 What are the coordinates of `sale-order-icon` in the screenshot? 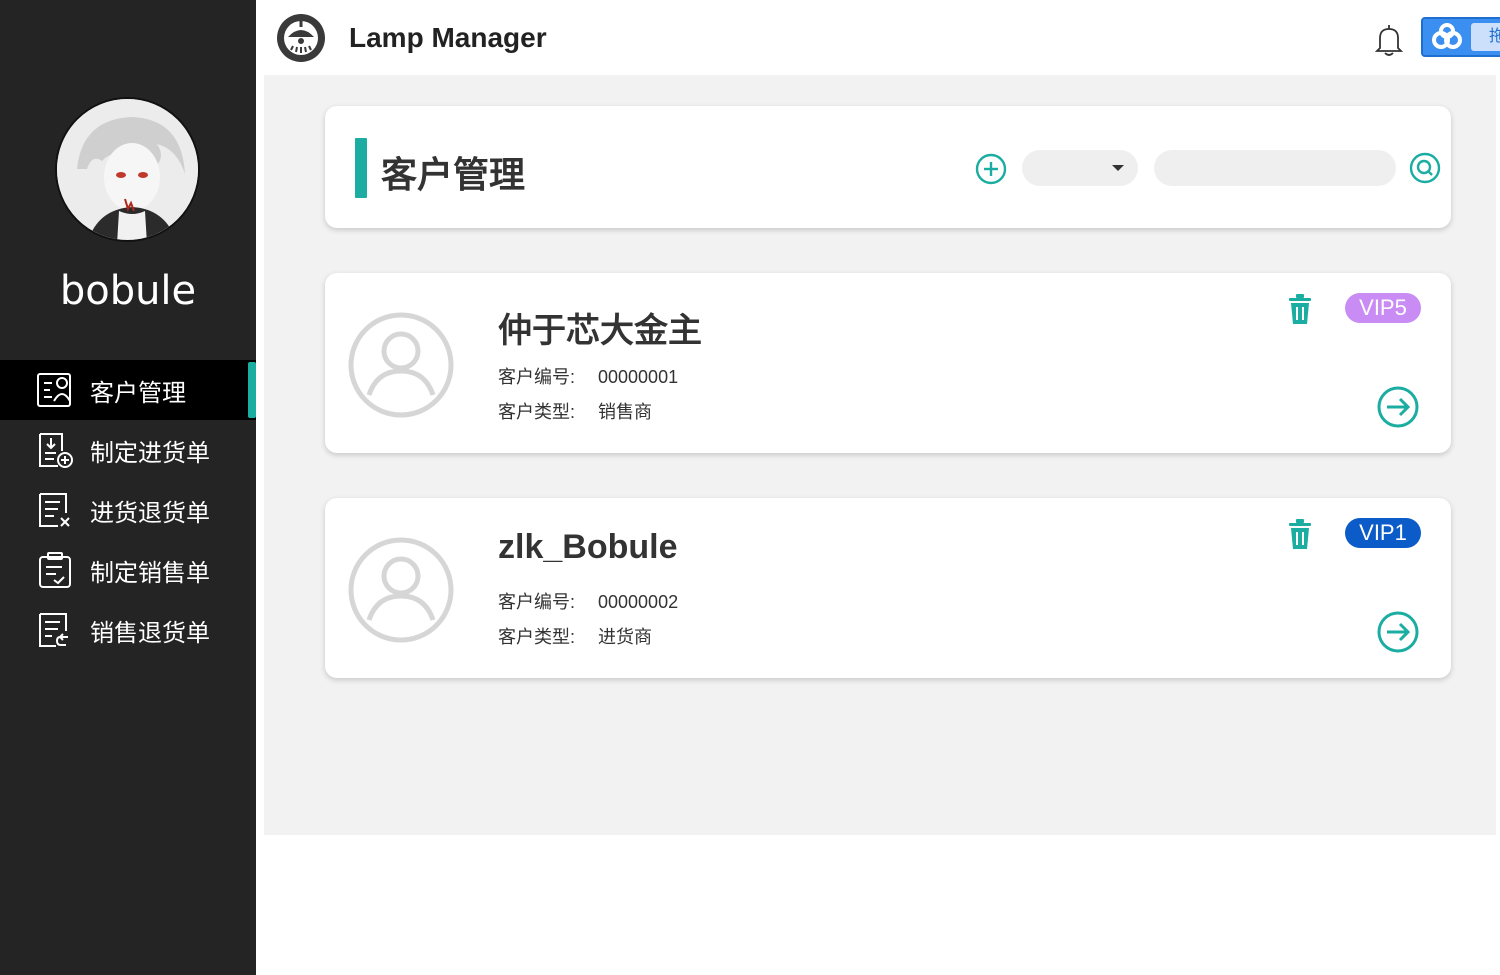 It's located at (55, 570).